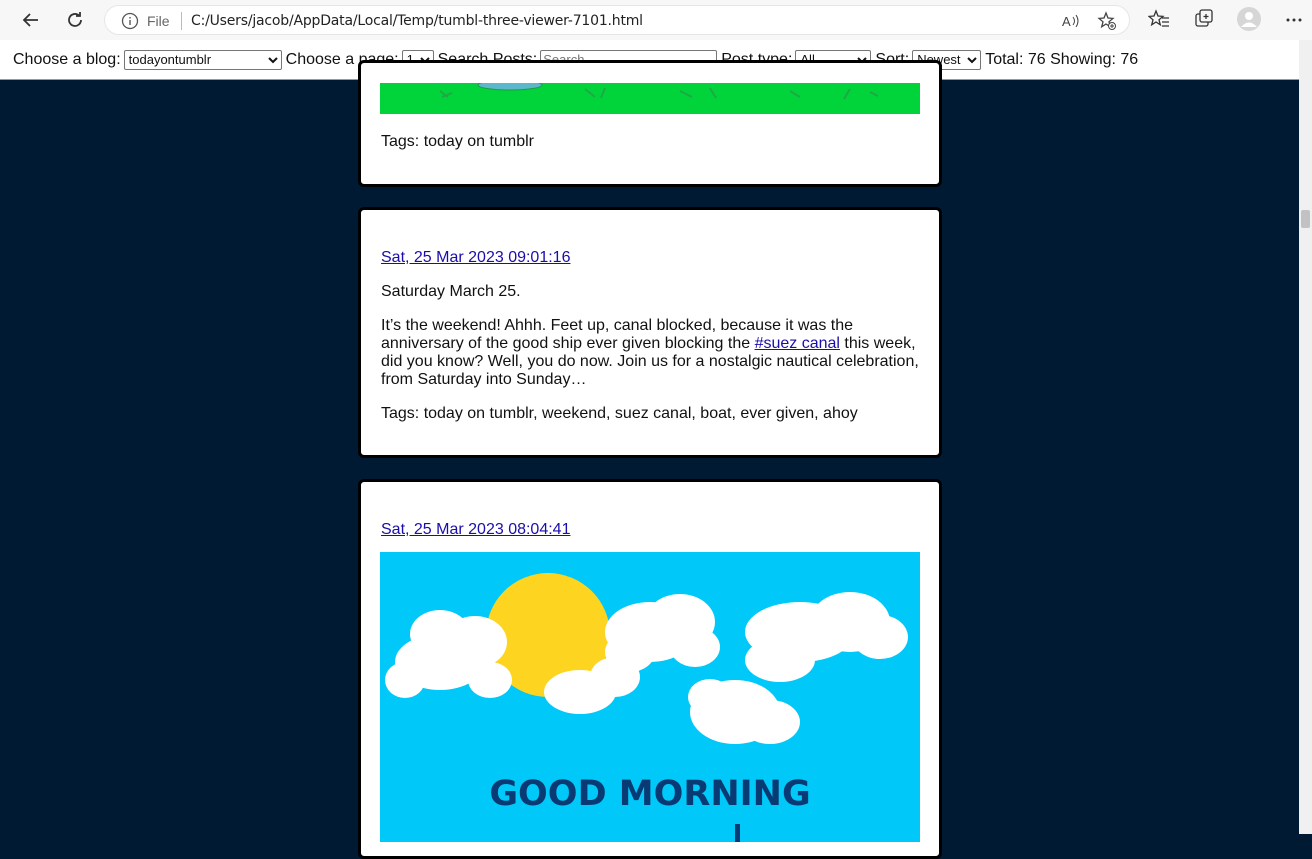  I want to click on scrollbar-track, so click(1305, 437).